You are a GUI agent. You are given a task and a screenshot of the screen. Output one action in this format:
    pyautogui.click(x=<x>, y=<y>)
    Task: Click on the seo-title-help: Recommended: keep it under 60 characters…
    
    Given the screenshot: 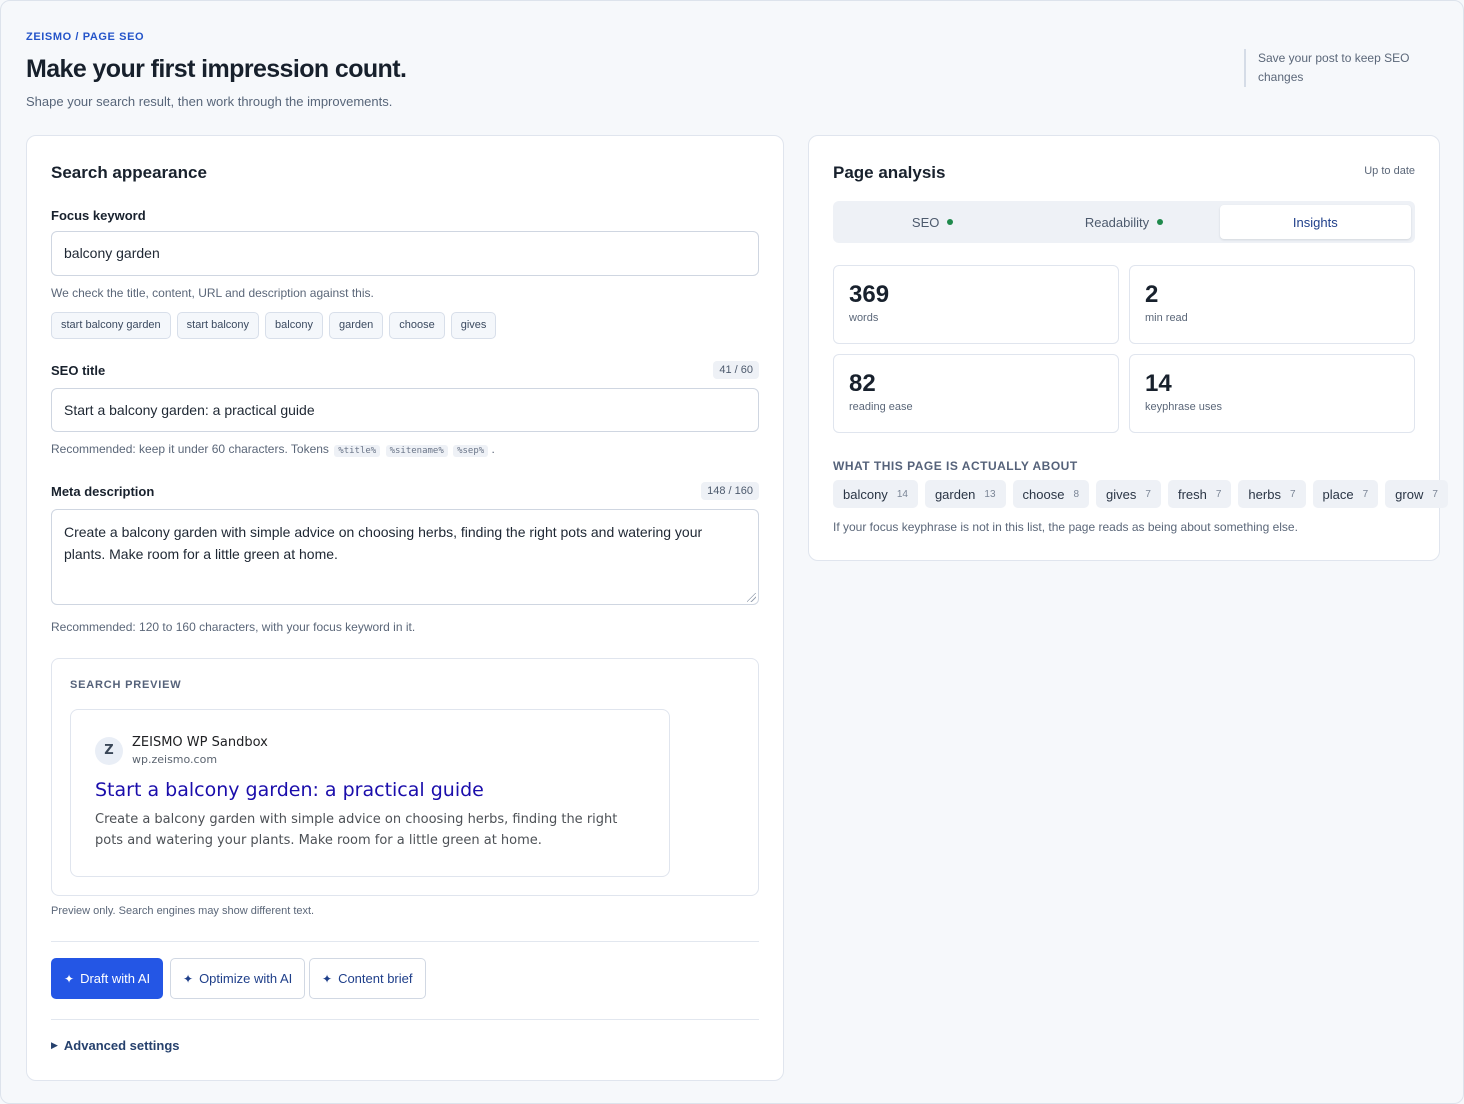 What is the action you would take?
    pyautogui.click(x=273, y=449)
    